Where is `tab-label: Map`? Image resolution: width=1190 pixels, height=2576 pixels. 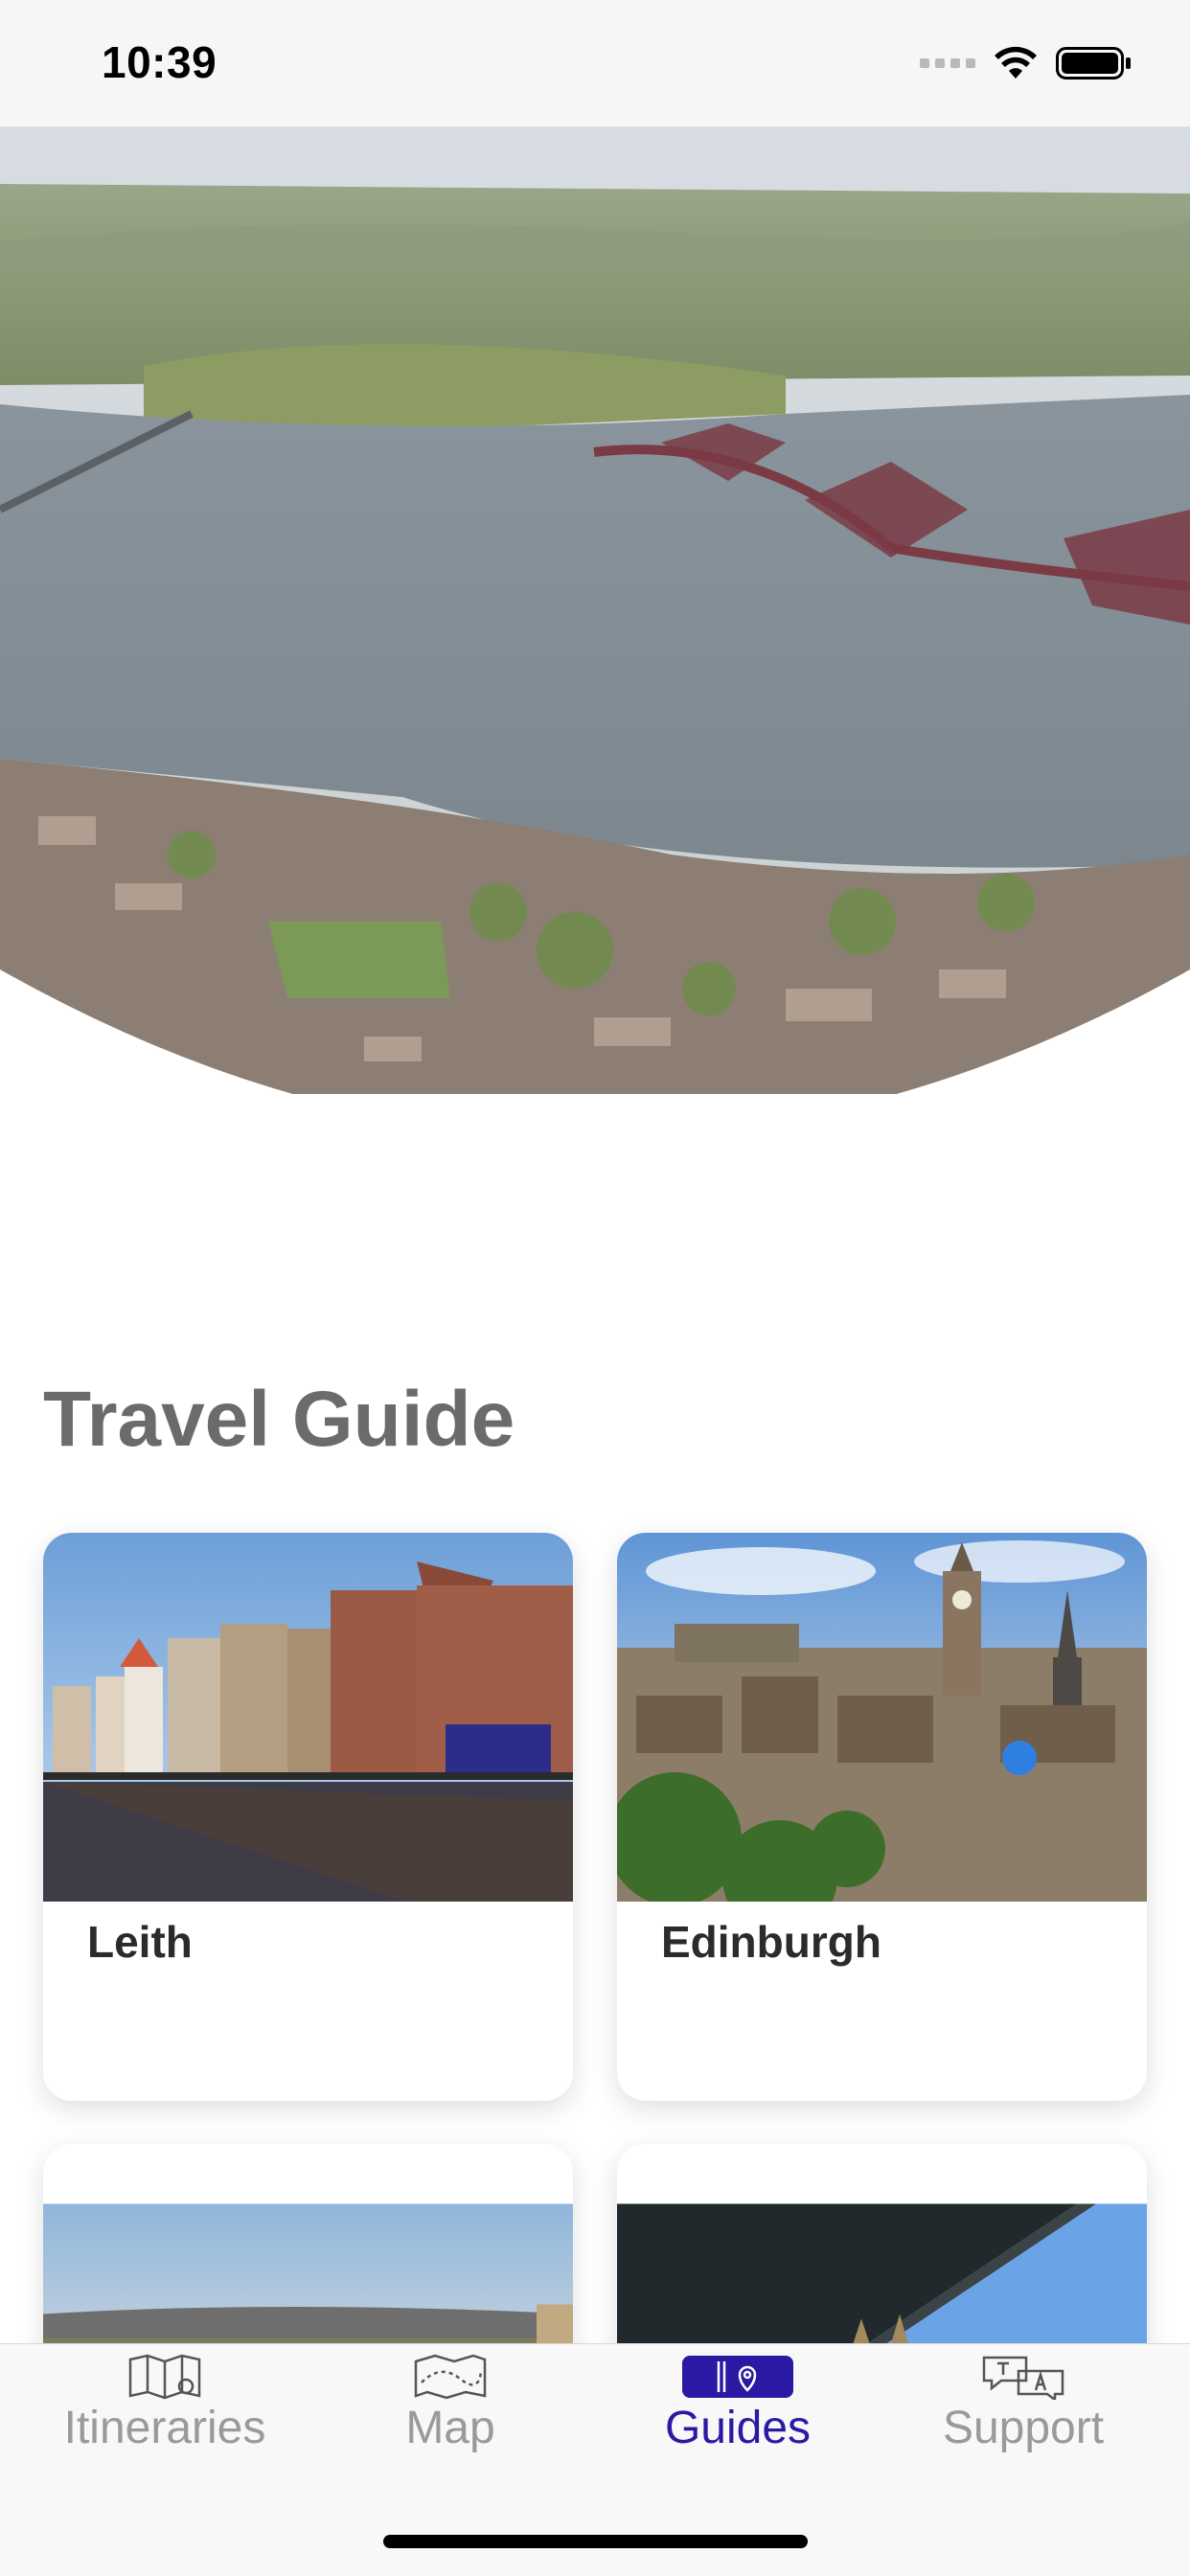
tab-label: Map is located at coordinates (450, 2428).